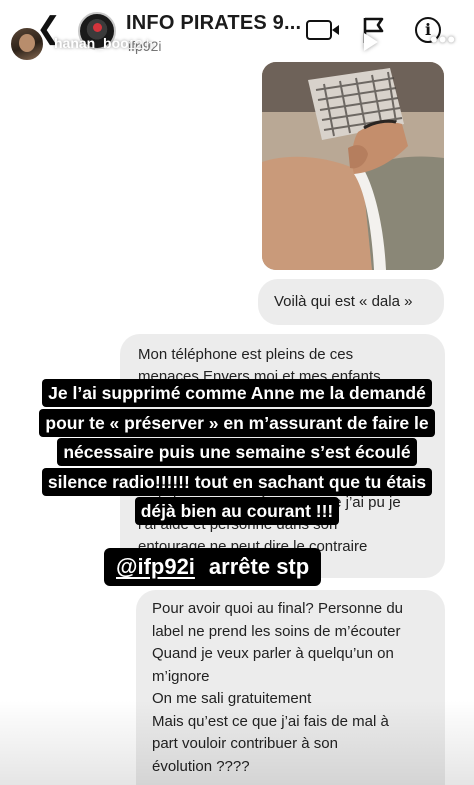 The width and height of the screenshot is (474, 785). I want to click on message-line: évolution ????, so click(201, 766).